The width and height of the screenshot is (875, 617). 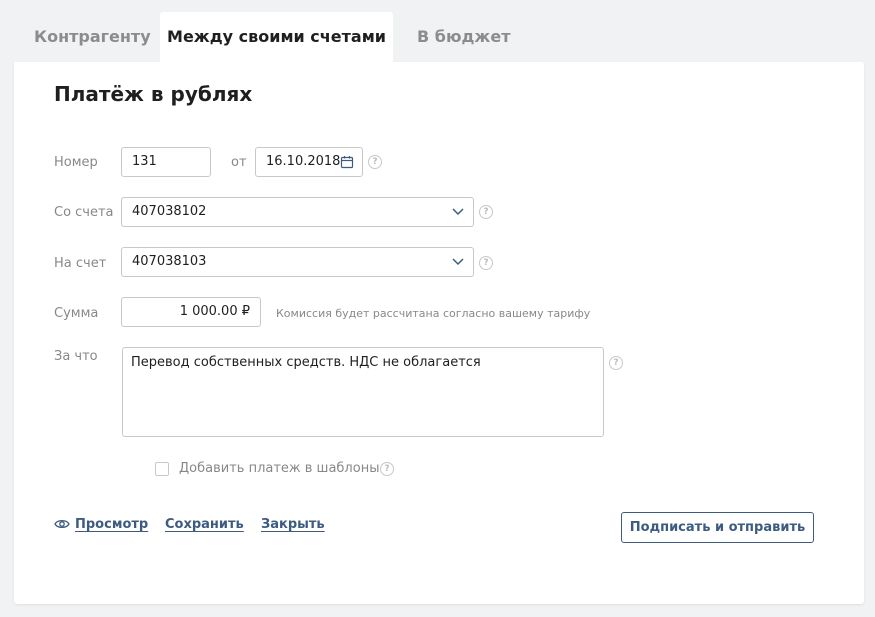 I want to click on template-checkbox, so click(x=162, y=469).